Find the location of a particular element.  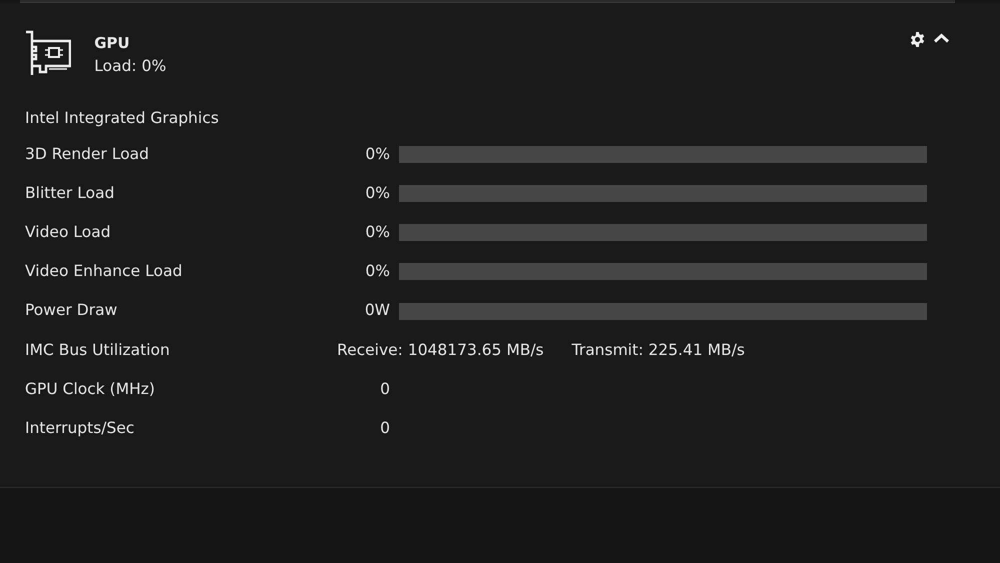

metric-value: Transmit: 225.41 MB/s is located at coordinates (658, 350).